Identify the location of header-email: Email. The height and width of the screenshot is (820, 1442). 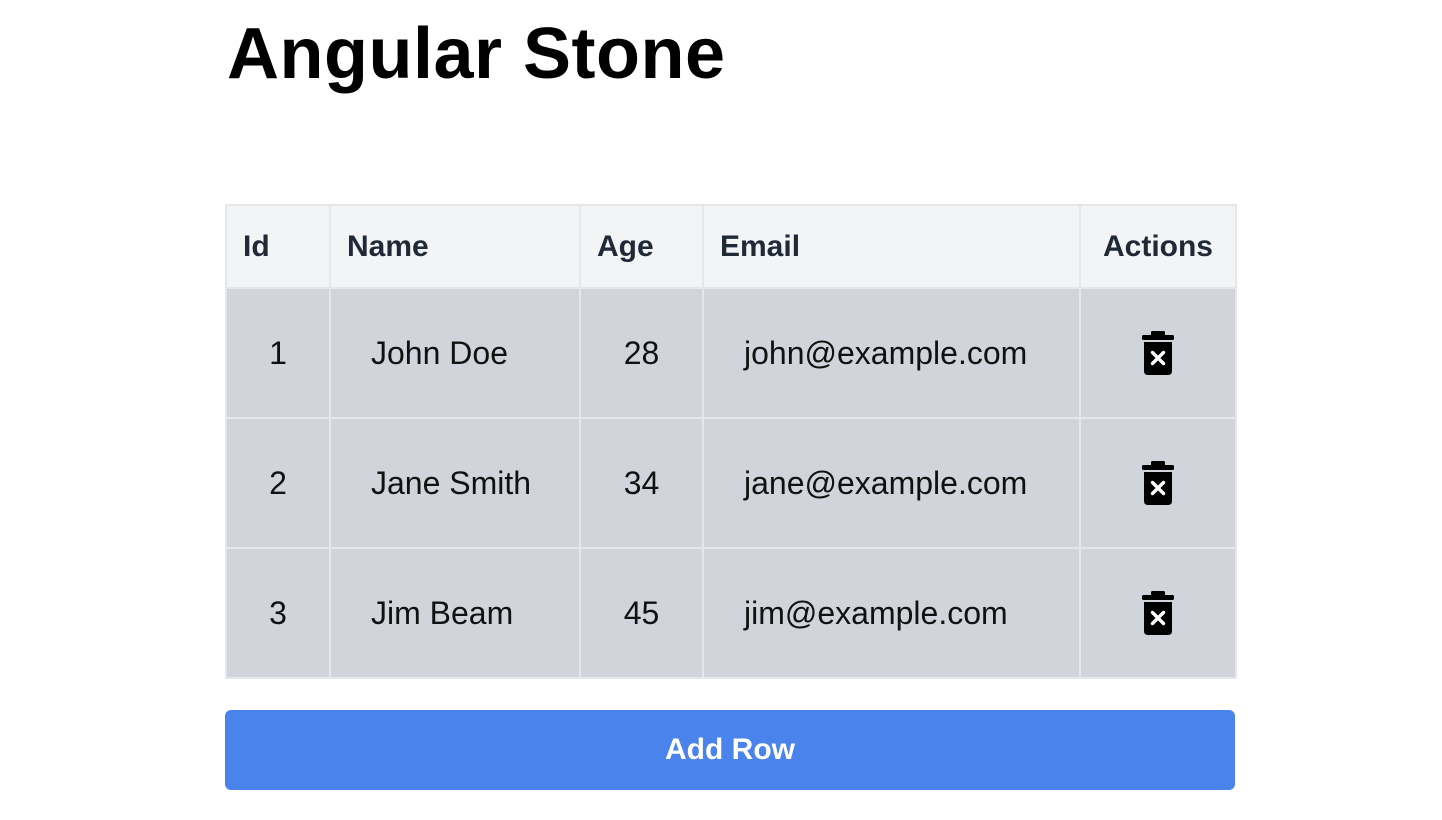
(891, 246).